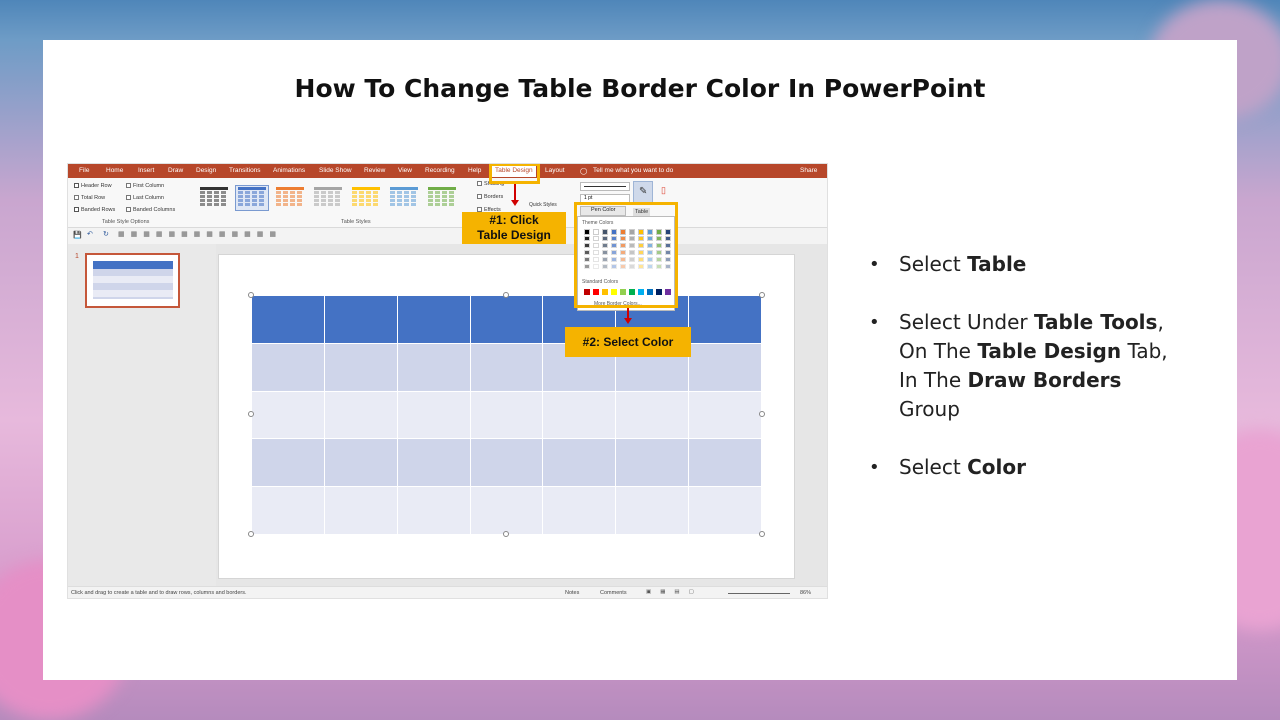 The image size is (1280, 720). I want to click on tab-review: Review, so click(374, 170).